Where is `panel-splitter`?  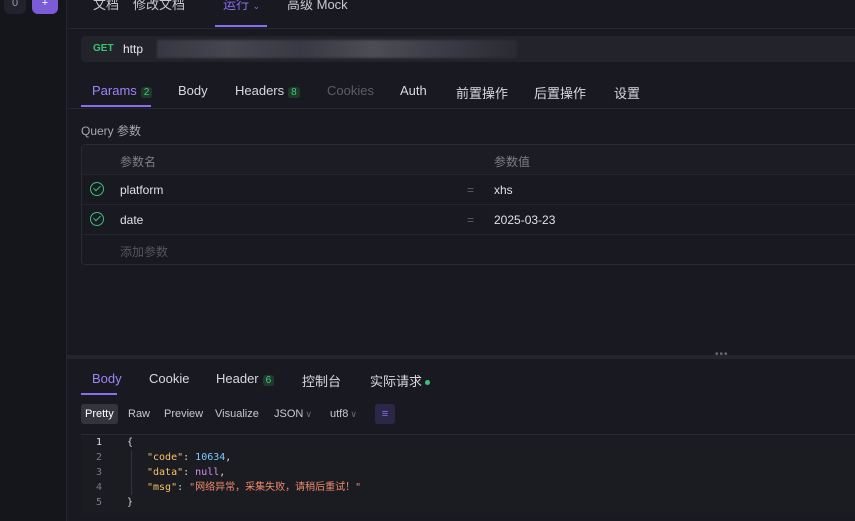 panel-splitter is located at coordinates (461, 357).